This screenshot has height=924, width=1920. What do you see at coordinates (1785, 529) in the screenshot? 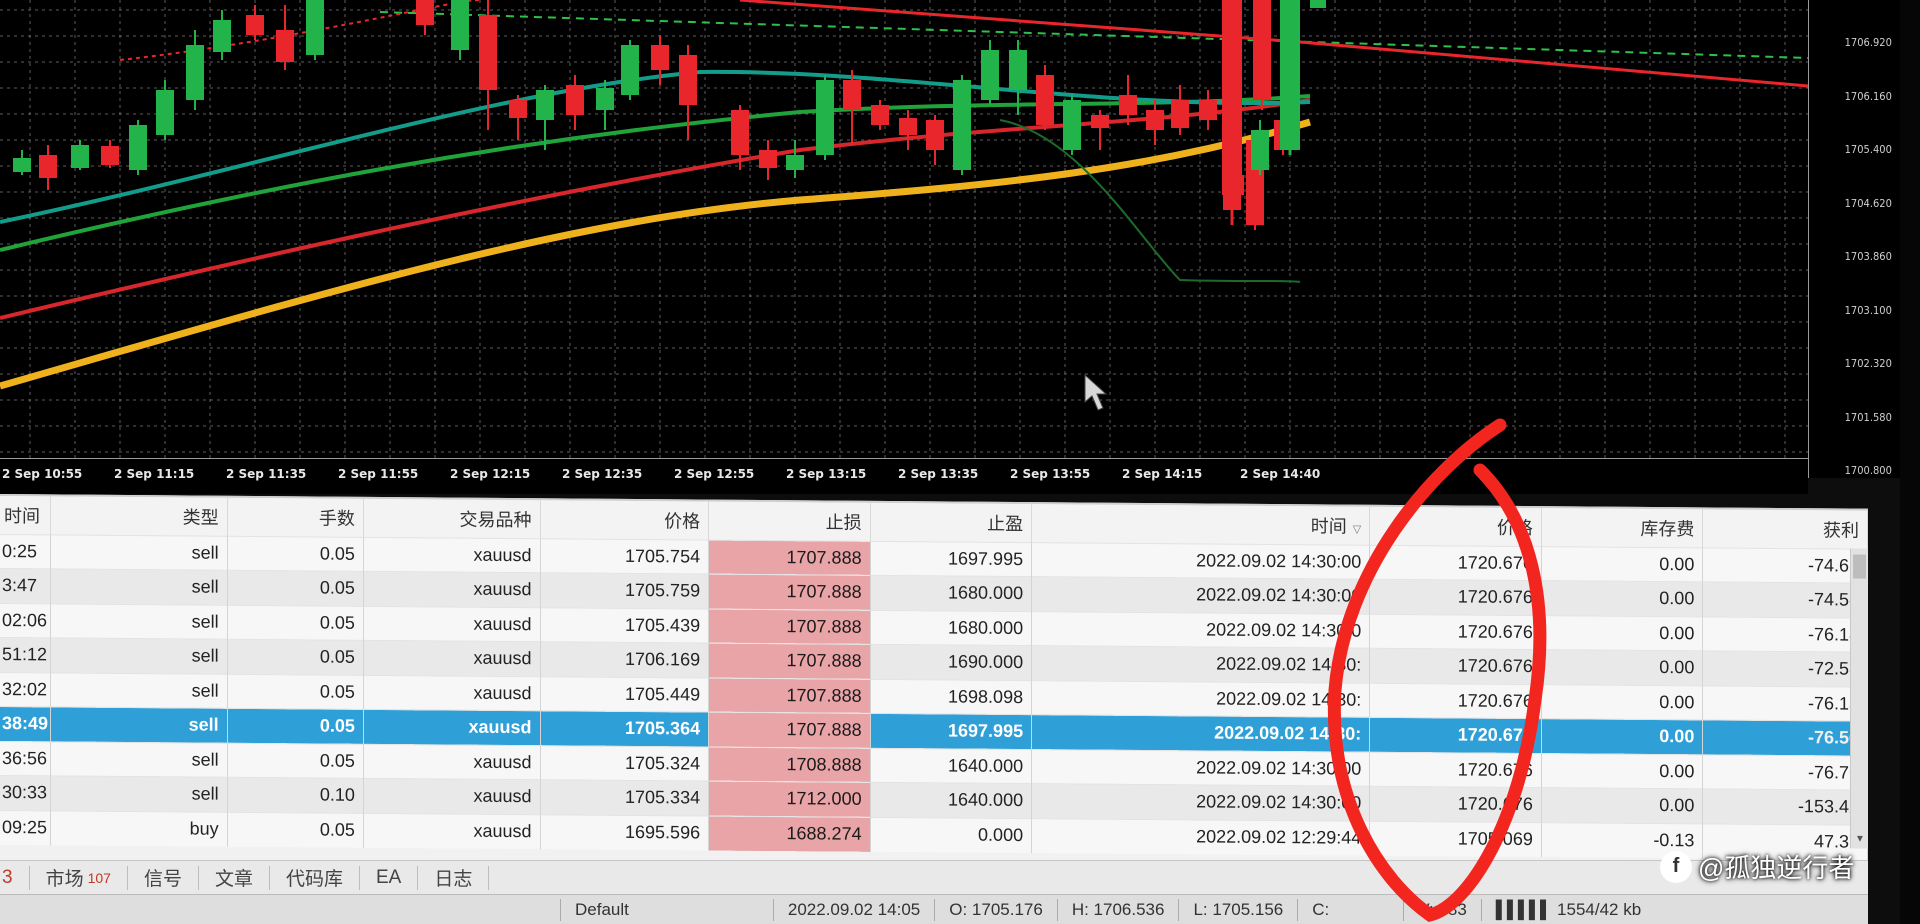
I see `col-profit: 获利` at bounding box center [1785, 529].